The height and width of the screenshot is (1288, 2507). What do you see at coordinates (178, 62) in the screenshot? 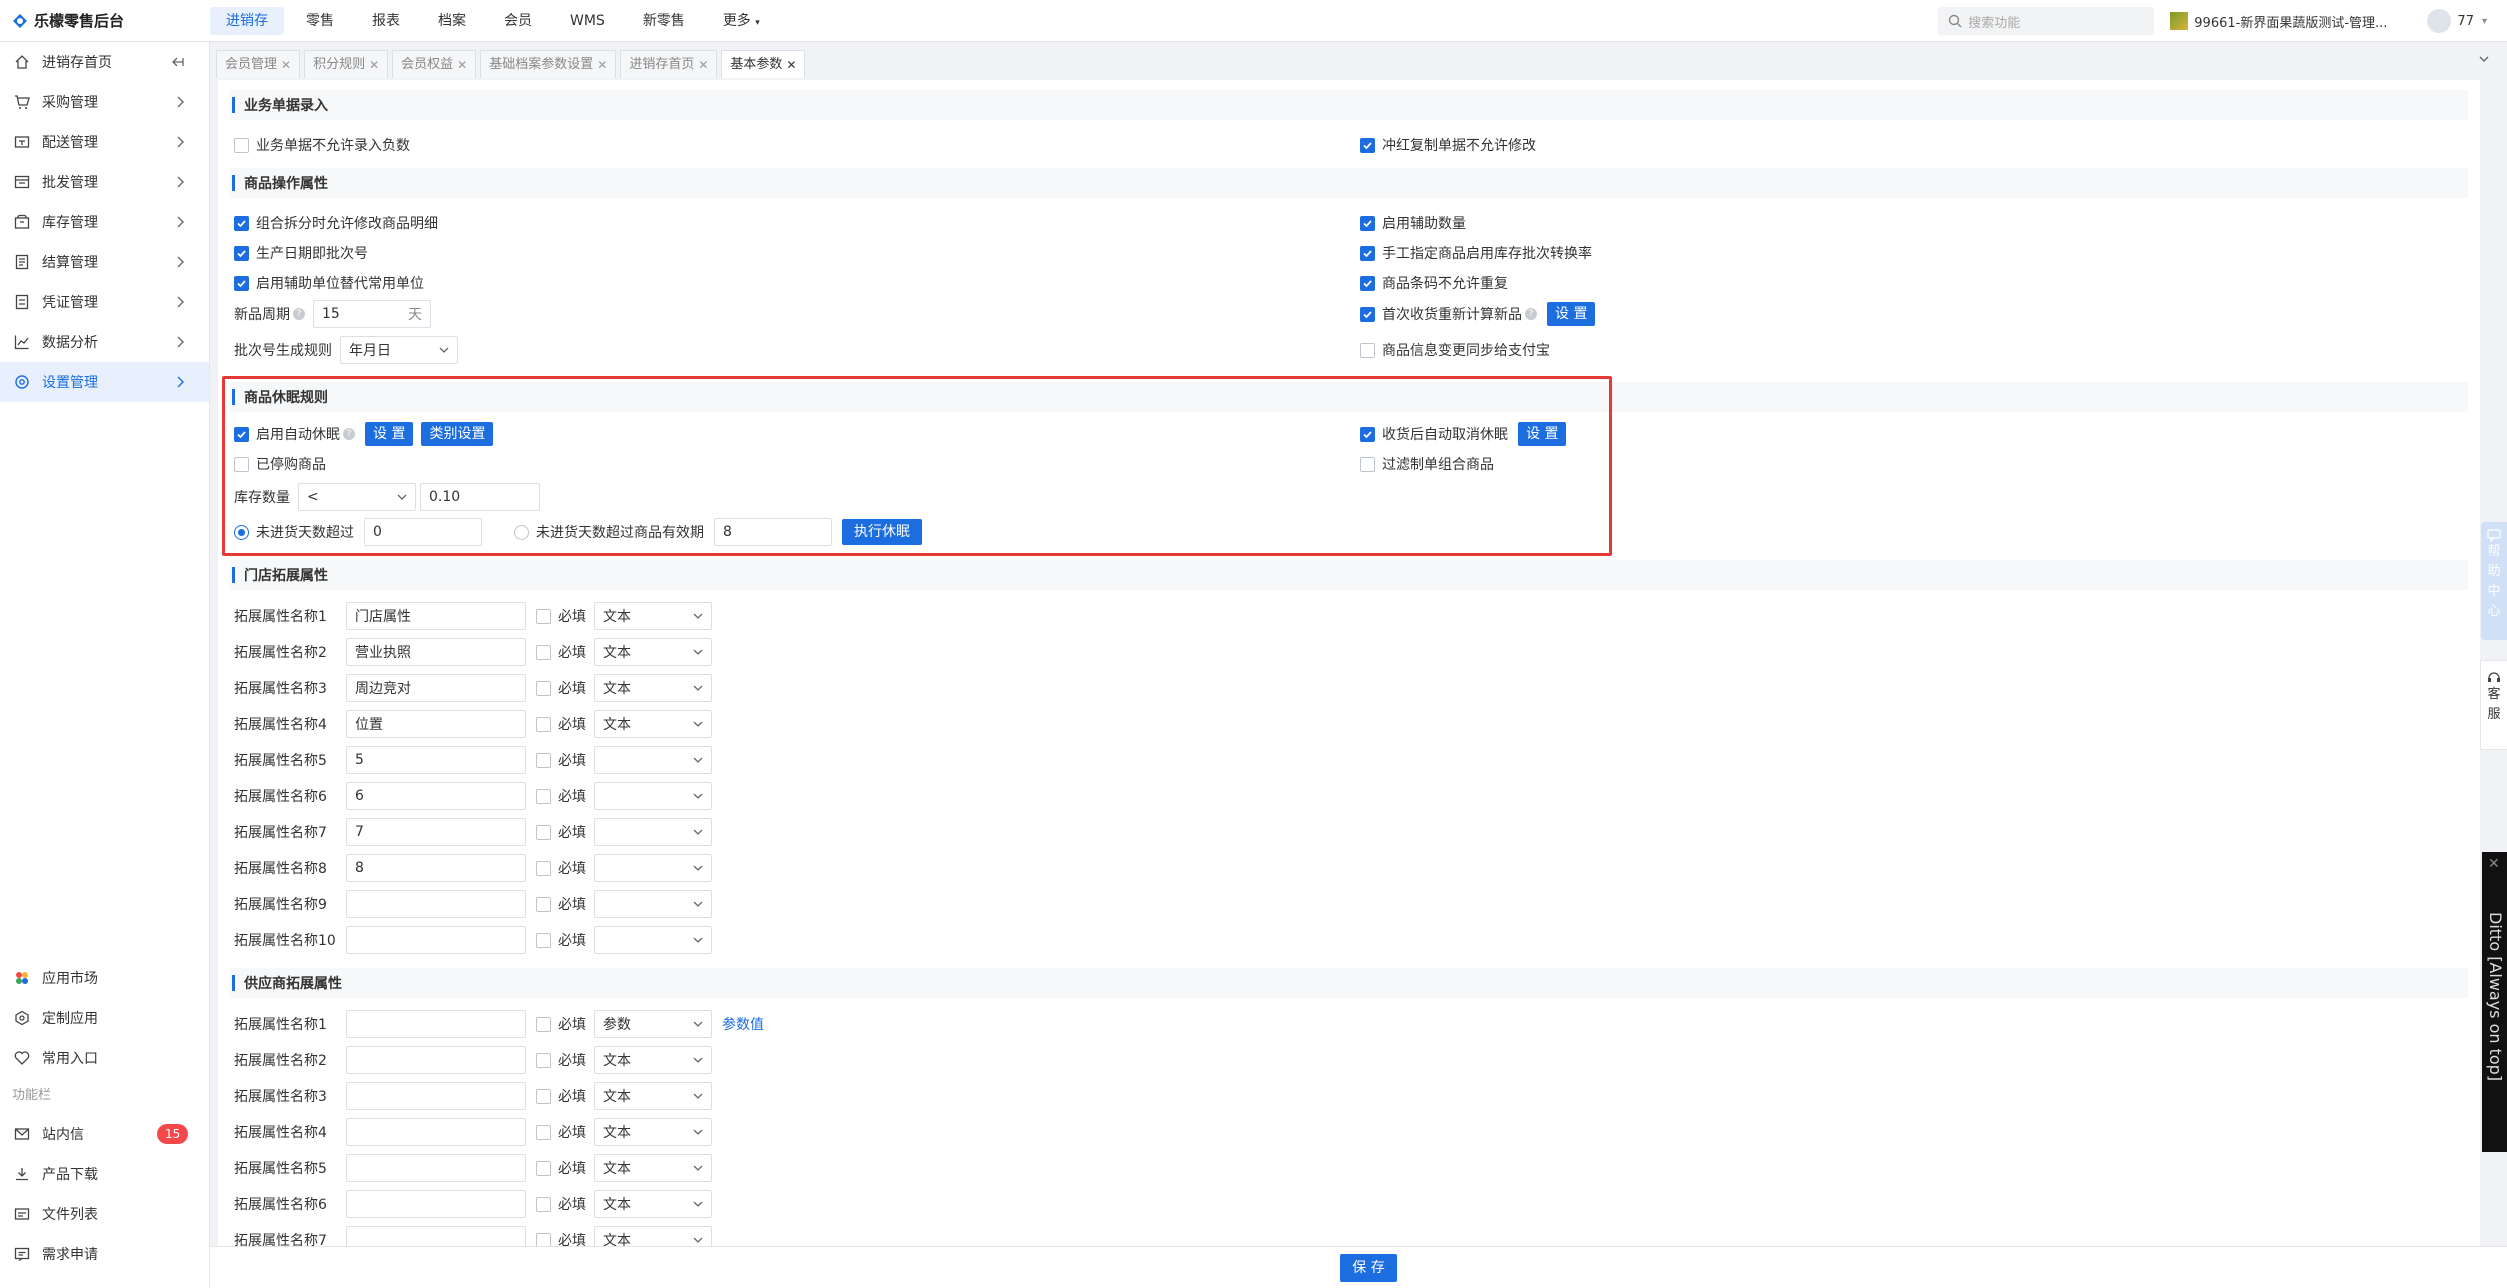
I see `collapse-sidebar-icon` at bounding box center [178, 62].